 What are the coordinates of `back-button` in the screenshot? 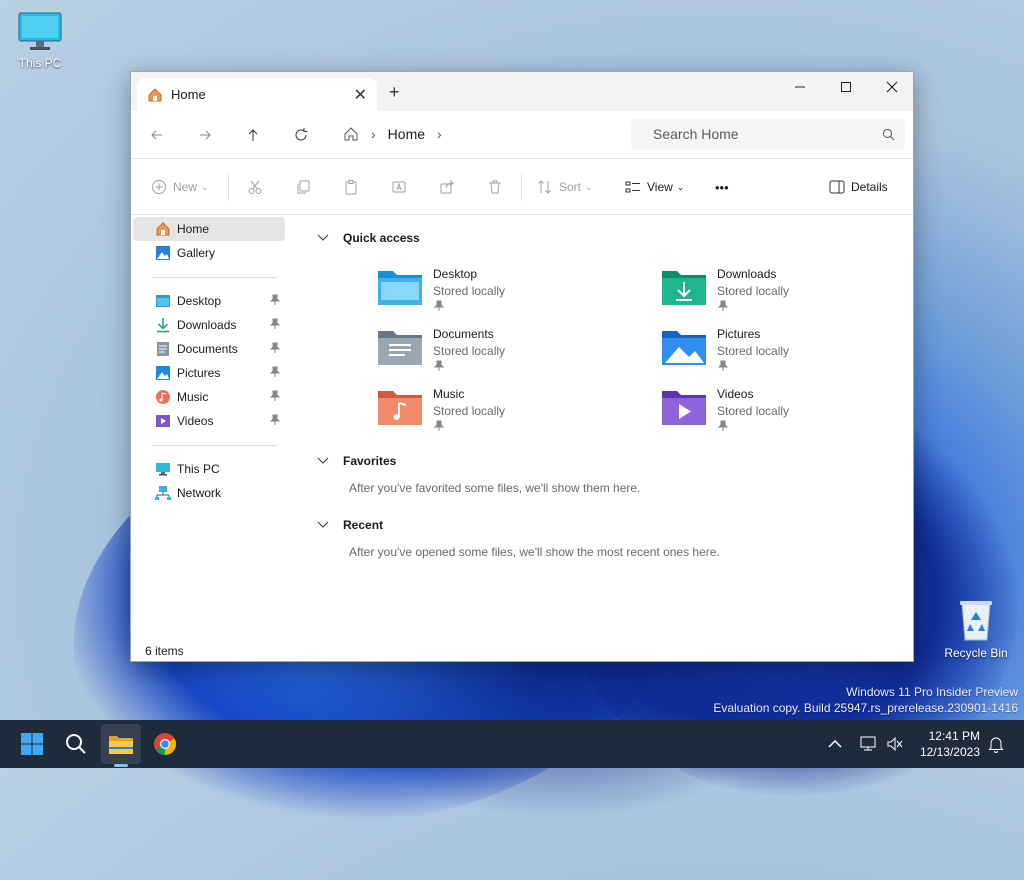 It's located at (157, 135).